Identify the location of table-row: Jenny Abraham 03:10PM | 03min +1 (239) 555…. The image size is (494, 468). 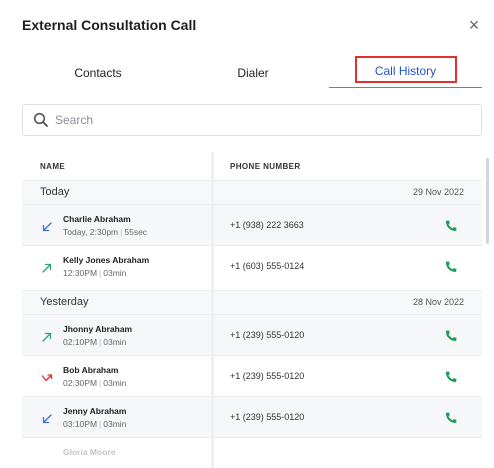
(252, 416).